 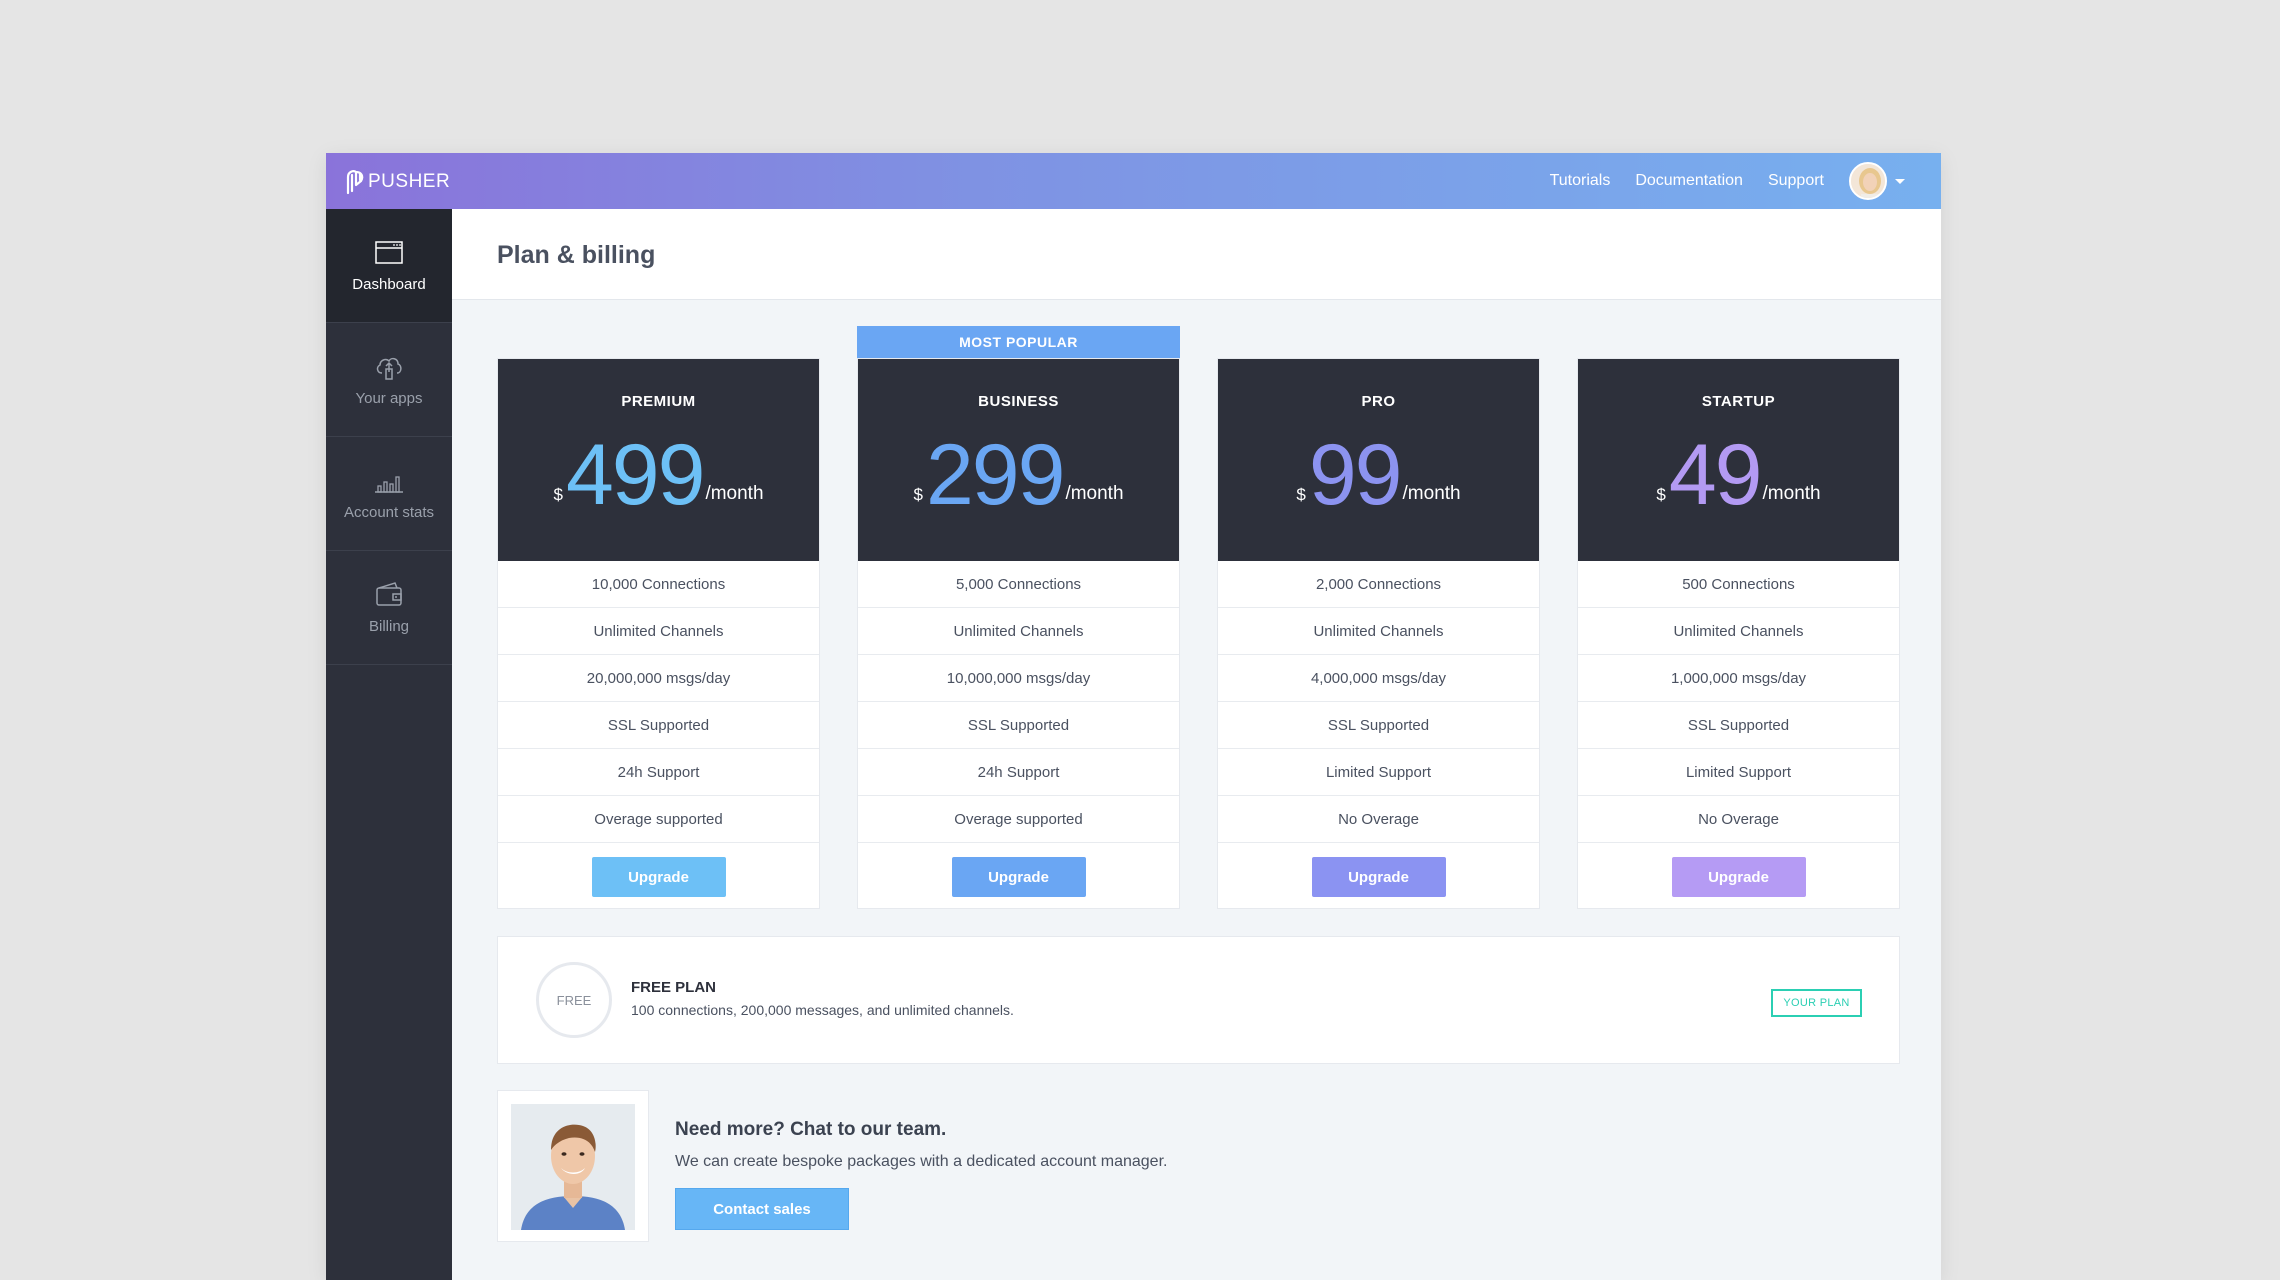 What do you see at coordinates (1796, 181) in the screenshot?
I see `nav-link-support: Support` at bounding box center [1796, 181].